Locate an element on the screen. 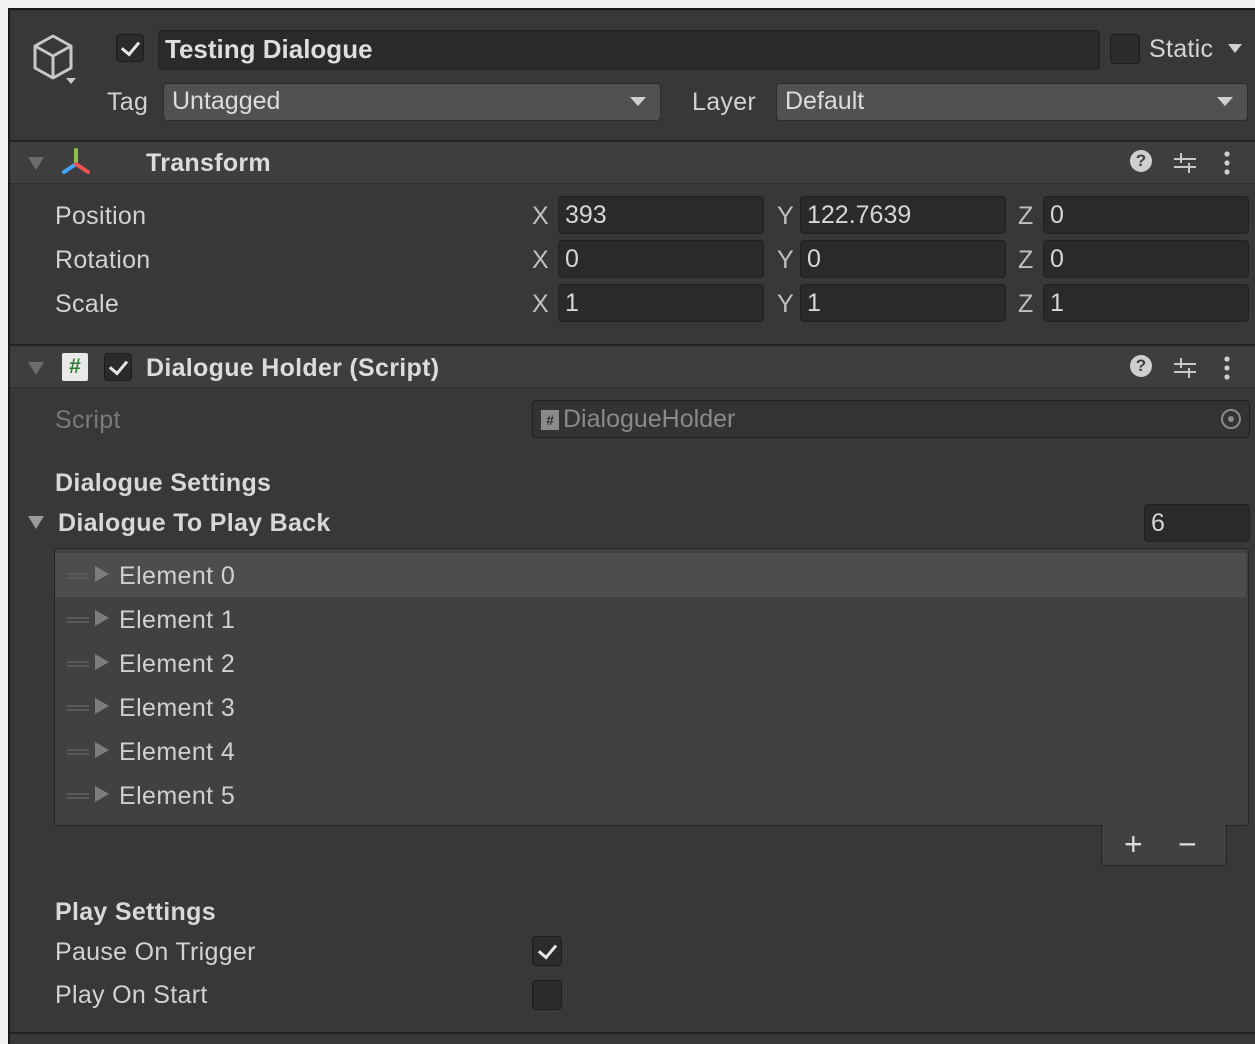  transform-title: Transform is located at coordinates (208, 163).